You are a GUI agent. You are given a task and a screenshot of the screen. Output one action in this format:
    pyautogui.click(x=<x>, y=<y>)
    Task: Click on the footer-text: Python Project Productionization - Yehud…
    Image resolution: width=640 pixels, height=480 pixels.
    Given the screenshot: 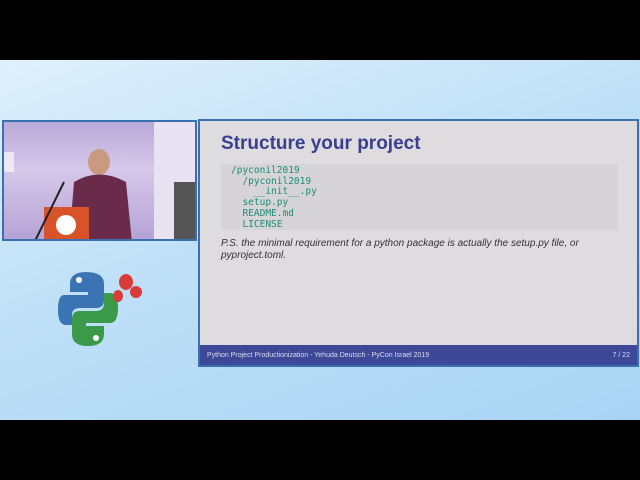 What is the action you would take?
    pyautogui.click(x=318, y=355)
    